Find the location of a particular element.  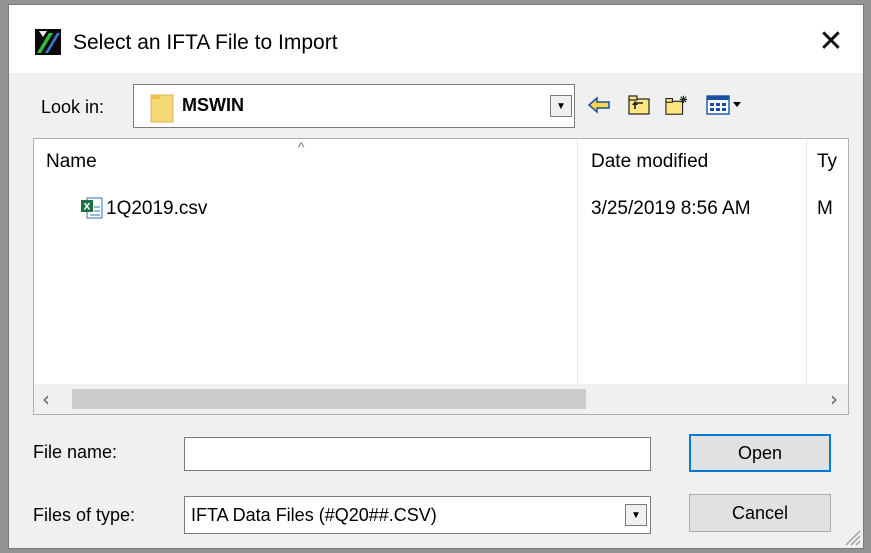

file-name: 1Q2019.csv is located at coordinates (157, 208).